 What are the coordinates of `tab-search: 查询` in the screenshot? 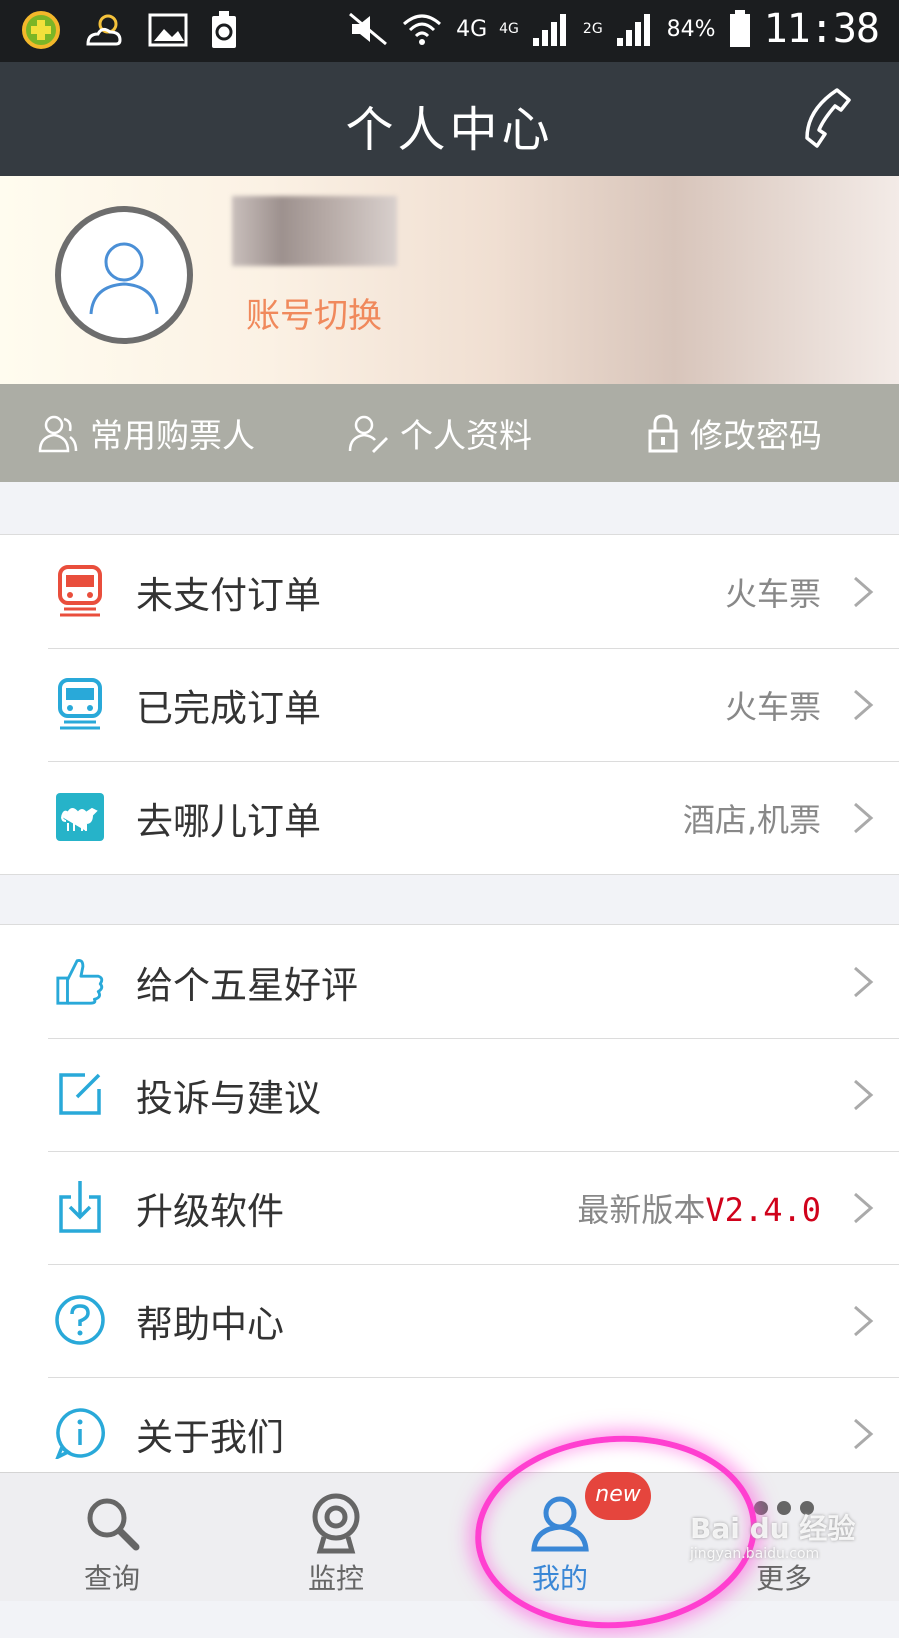 It's located at (112, 1537).